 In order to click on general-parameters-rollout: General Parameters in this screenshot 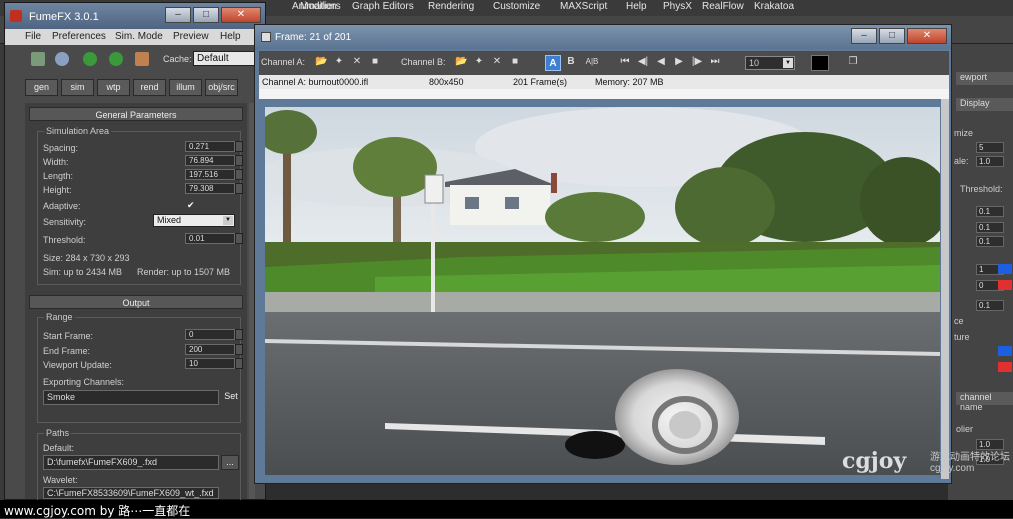, I will do `click(136, 114)`.